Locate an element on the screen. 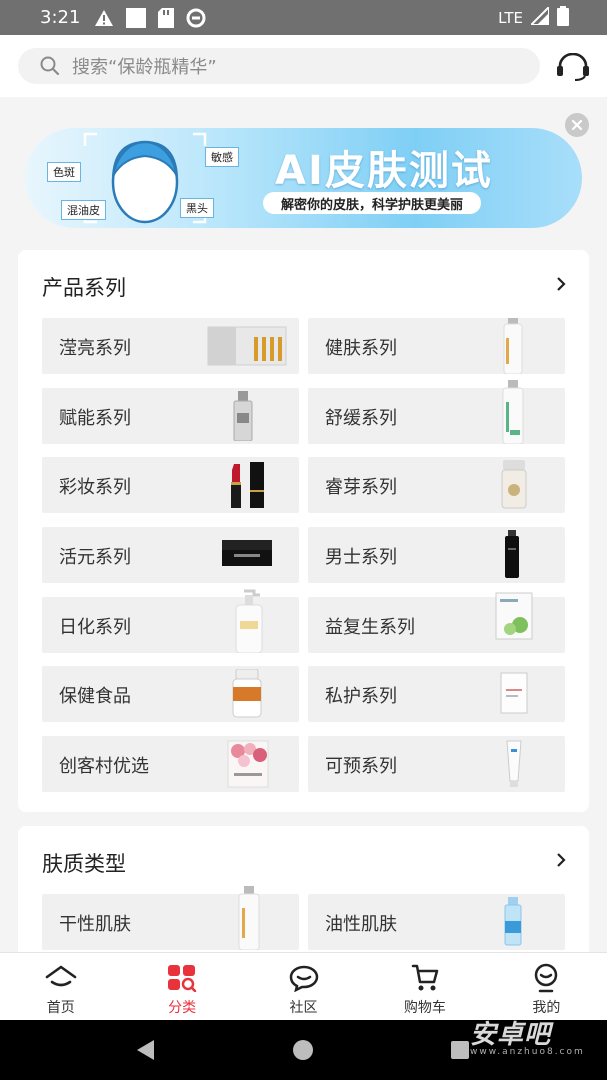  recents-icon is located at coordinates (460, 1050).